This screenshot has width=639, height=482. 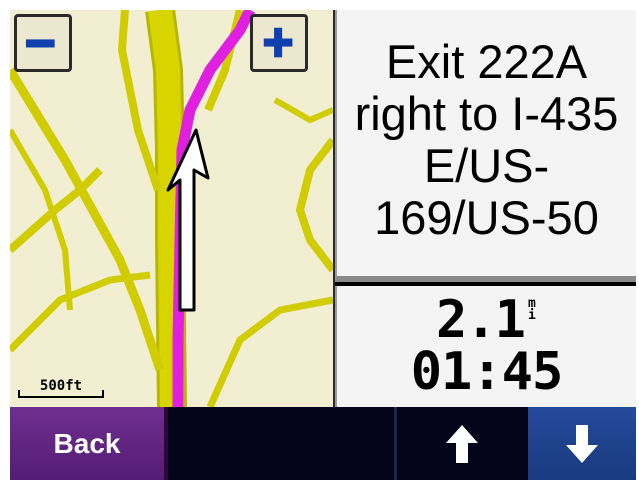 I want to click on scale-bar, so click(x=61, y=394).